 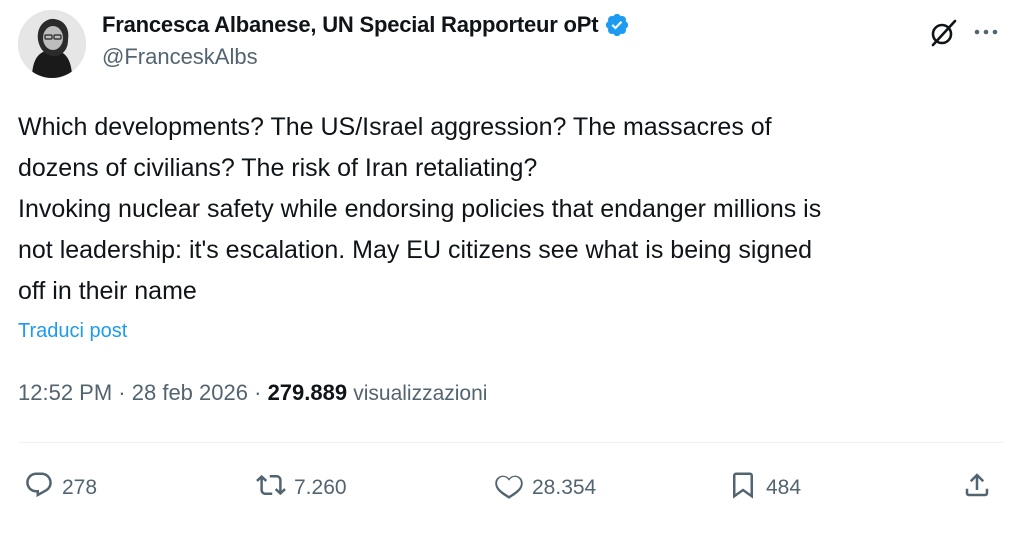 What do you see at coordinates (320, 487) in the screenshot?
I see `repost-count: 7.260` at bounding box center [320, 487].